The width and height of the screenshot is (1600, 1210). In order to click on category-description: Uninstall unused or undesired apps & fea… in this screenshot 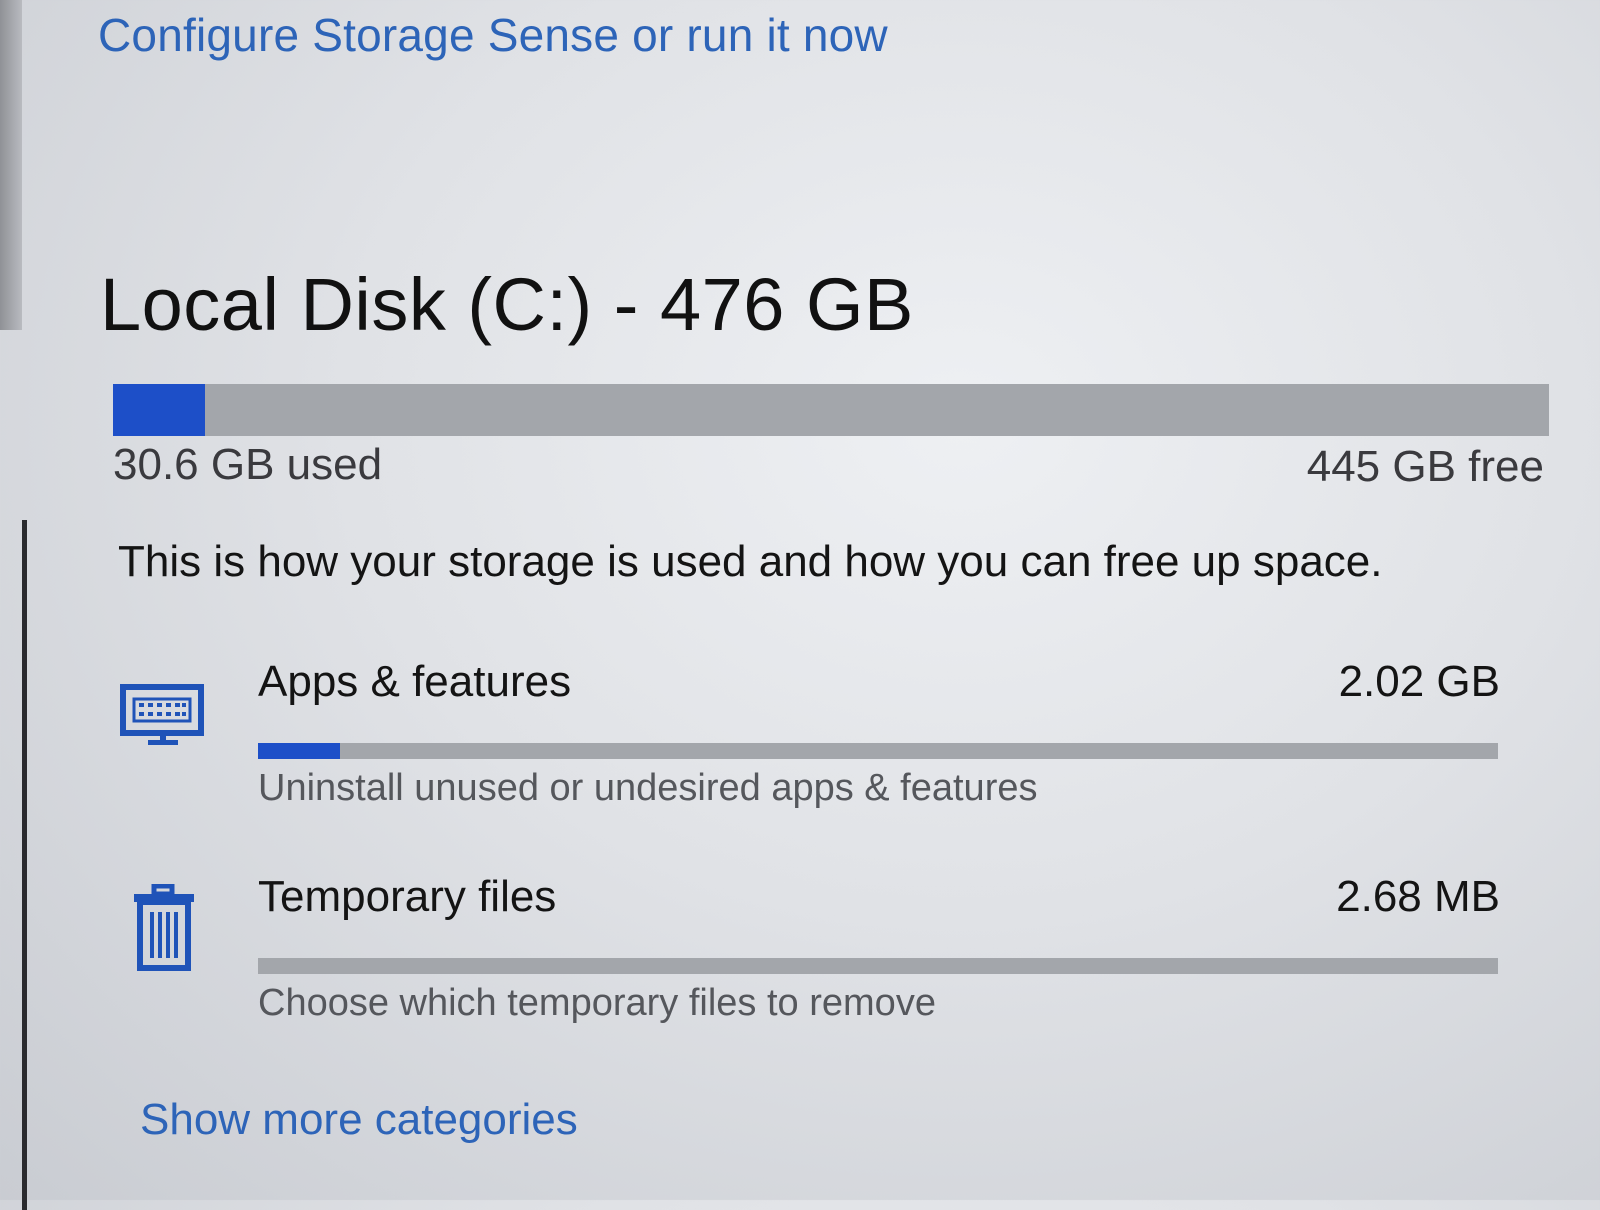, I will do `click(648, 788)`.